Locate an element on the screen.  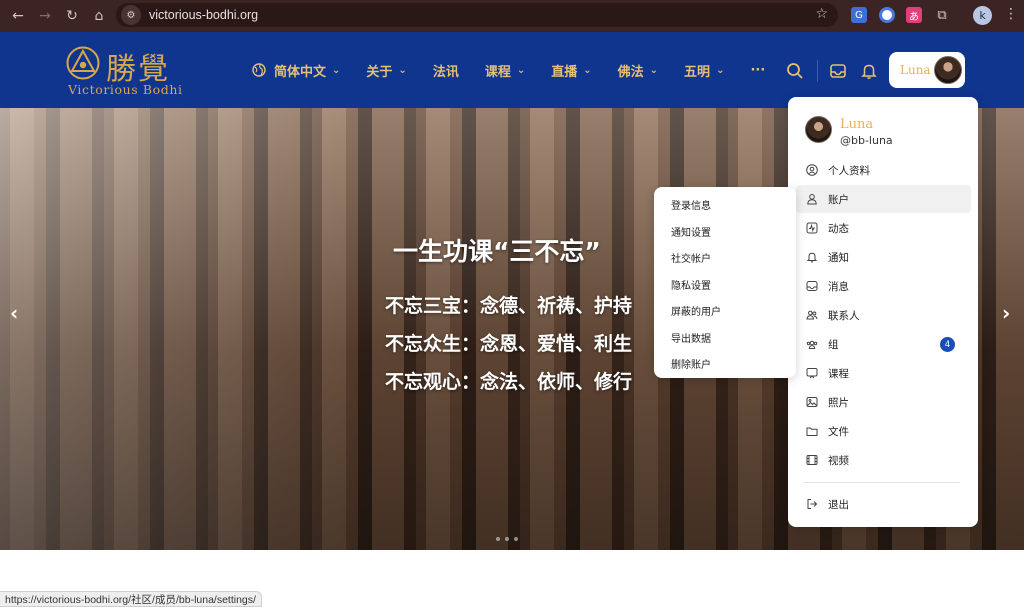
main-nav: 简体中文 ⌄ 关于 ⌄ 法讯 课程 ⌄ 直播 ⌄ 佛法 ⌄ 五明 ⌄ ··· is located at coordinates (521, 70).